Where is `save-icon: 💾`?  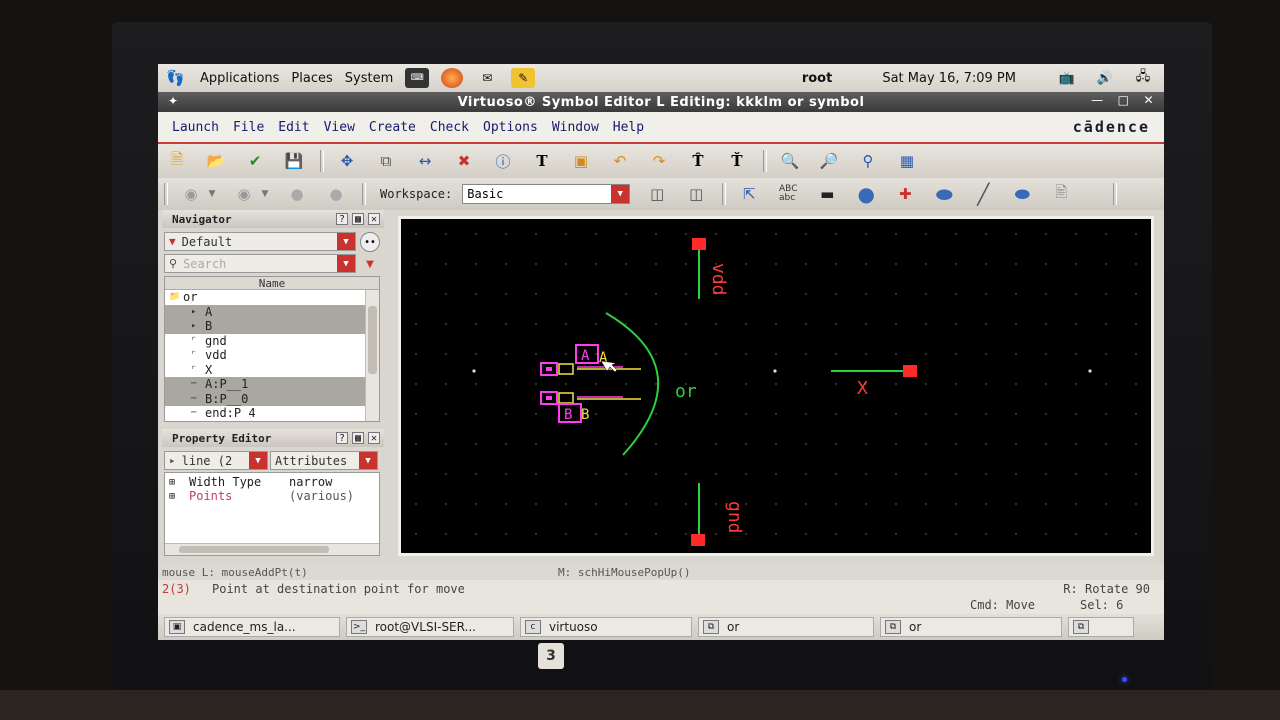
save-icon: 💾 is located at coordinates (294, 161).